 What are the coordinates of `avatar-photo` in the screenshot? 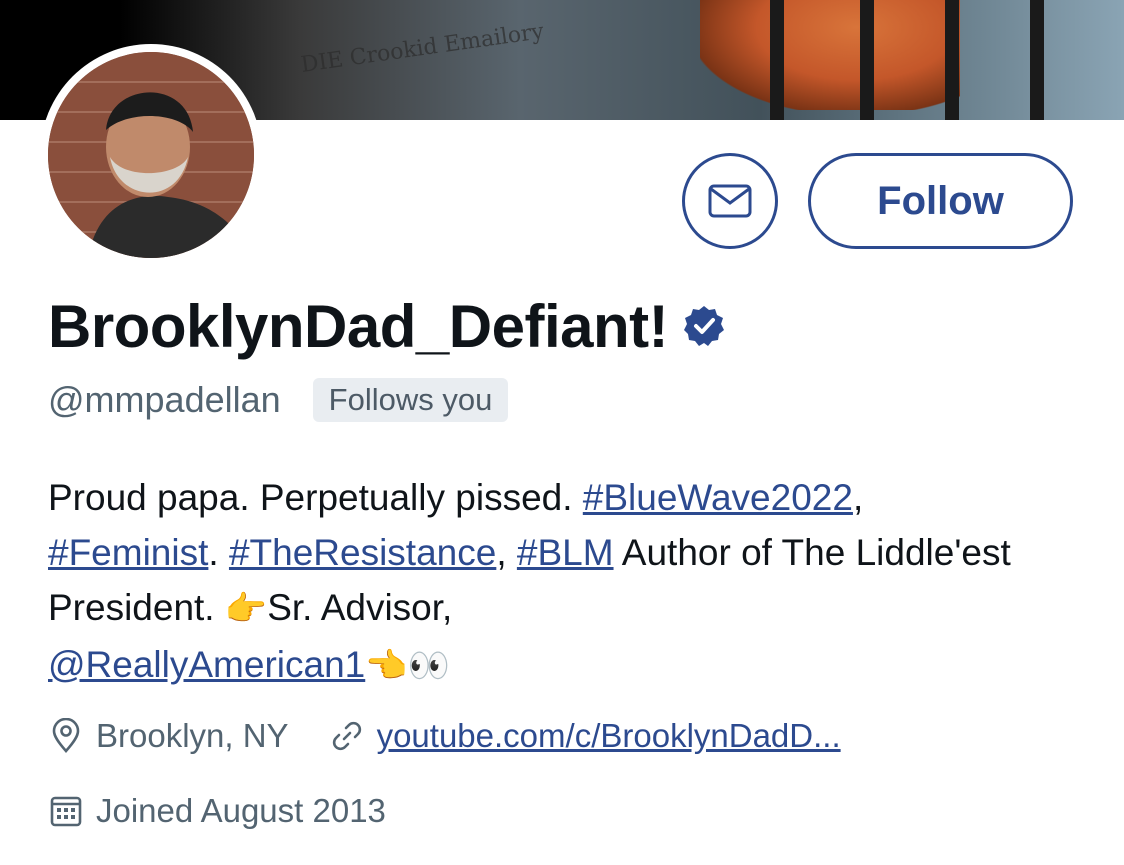 It's located at (151, 155).